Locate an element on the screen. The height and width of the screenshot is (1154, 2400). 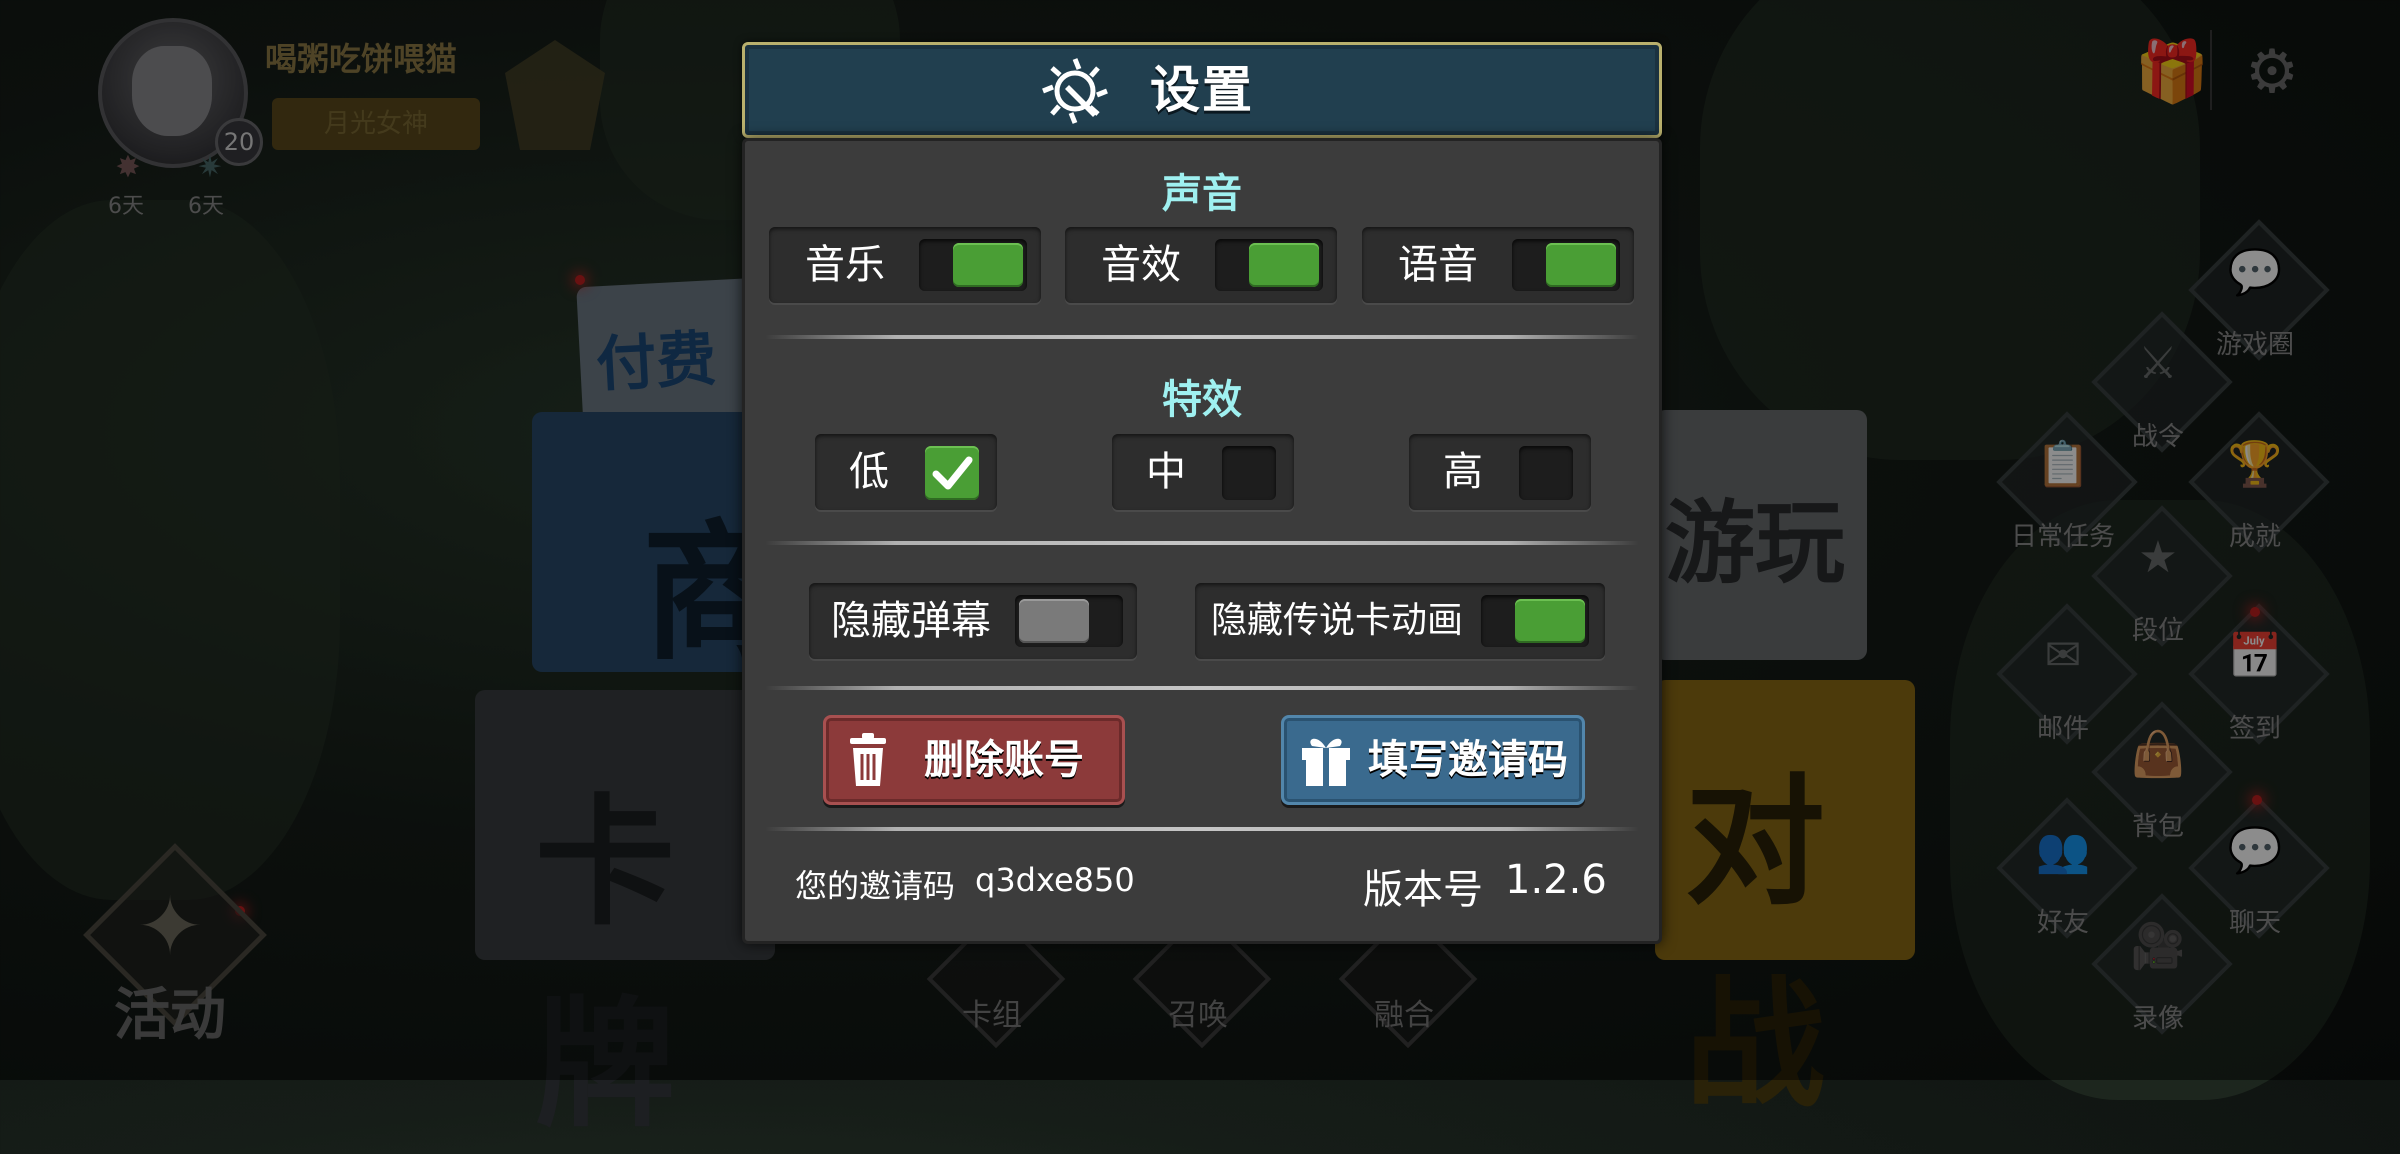
delete-account-button: 删除账号 is located at coordinates (974, 760).